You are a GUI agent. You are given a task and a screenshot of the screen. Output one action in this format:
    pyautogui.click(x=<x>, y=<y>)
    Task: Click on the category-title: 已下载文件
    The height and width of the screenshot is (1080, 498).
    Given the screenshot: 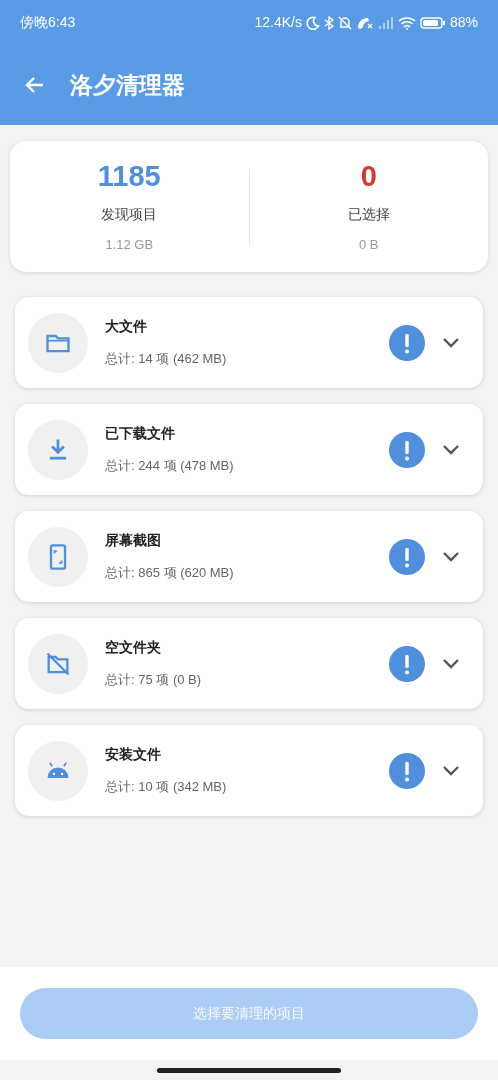 What is the action you would take?
    pyautogui.click(x=140, y=434)
    